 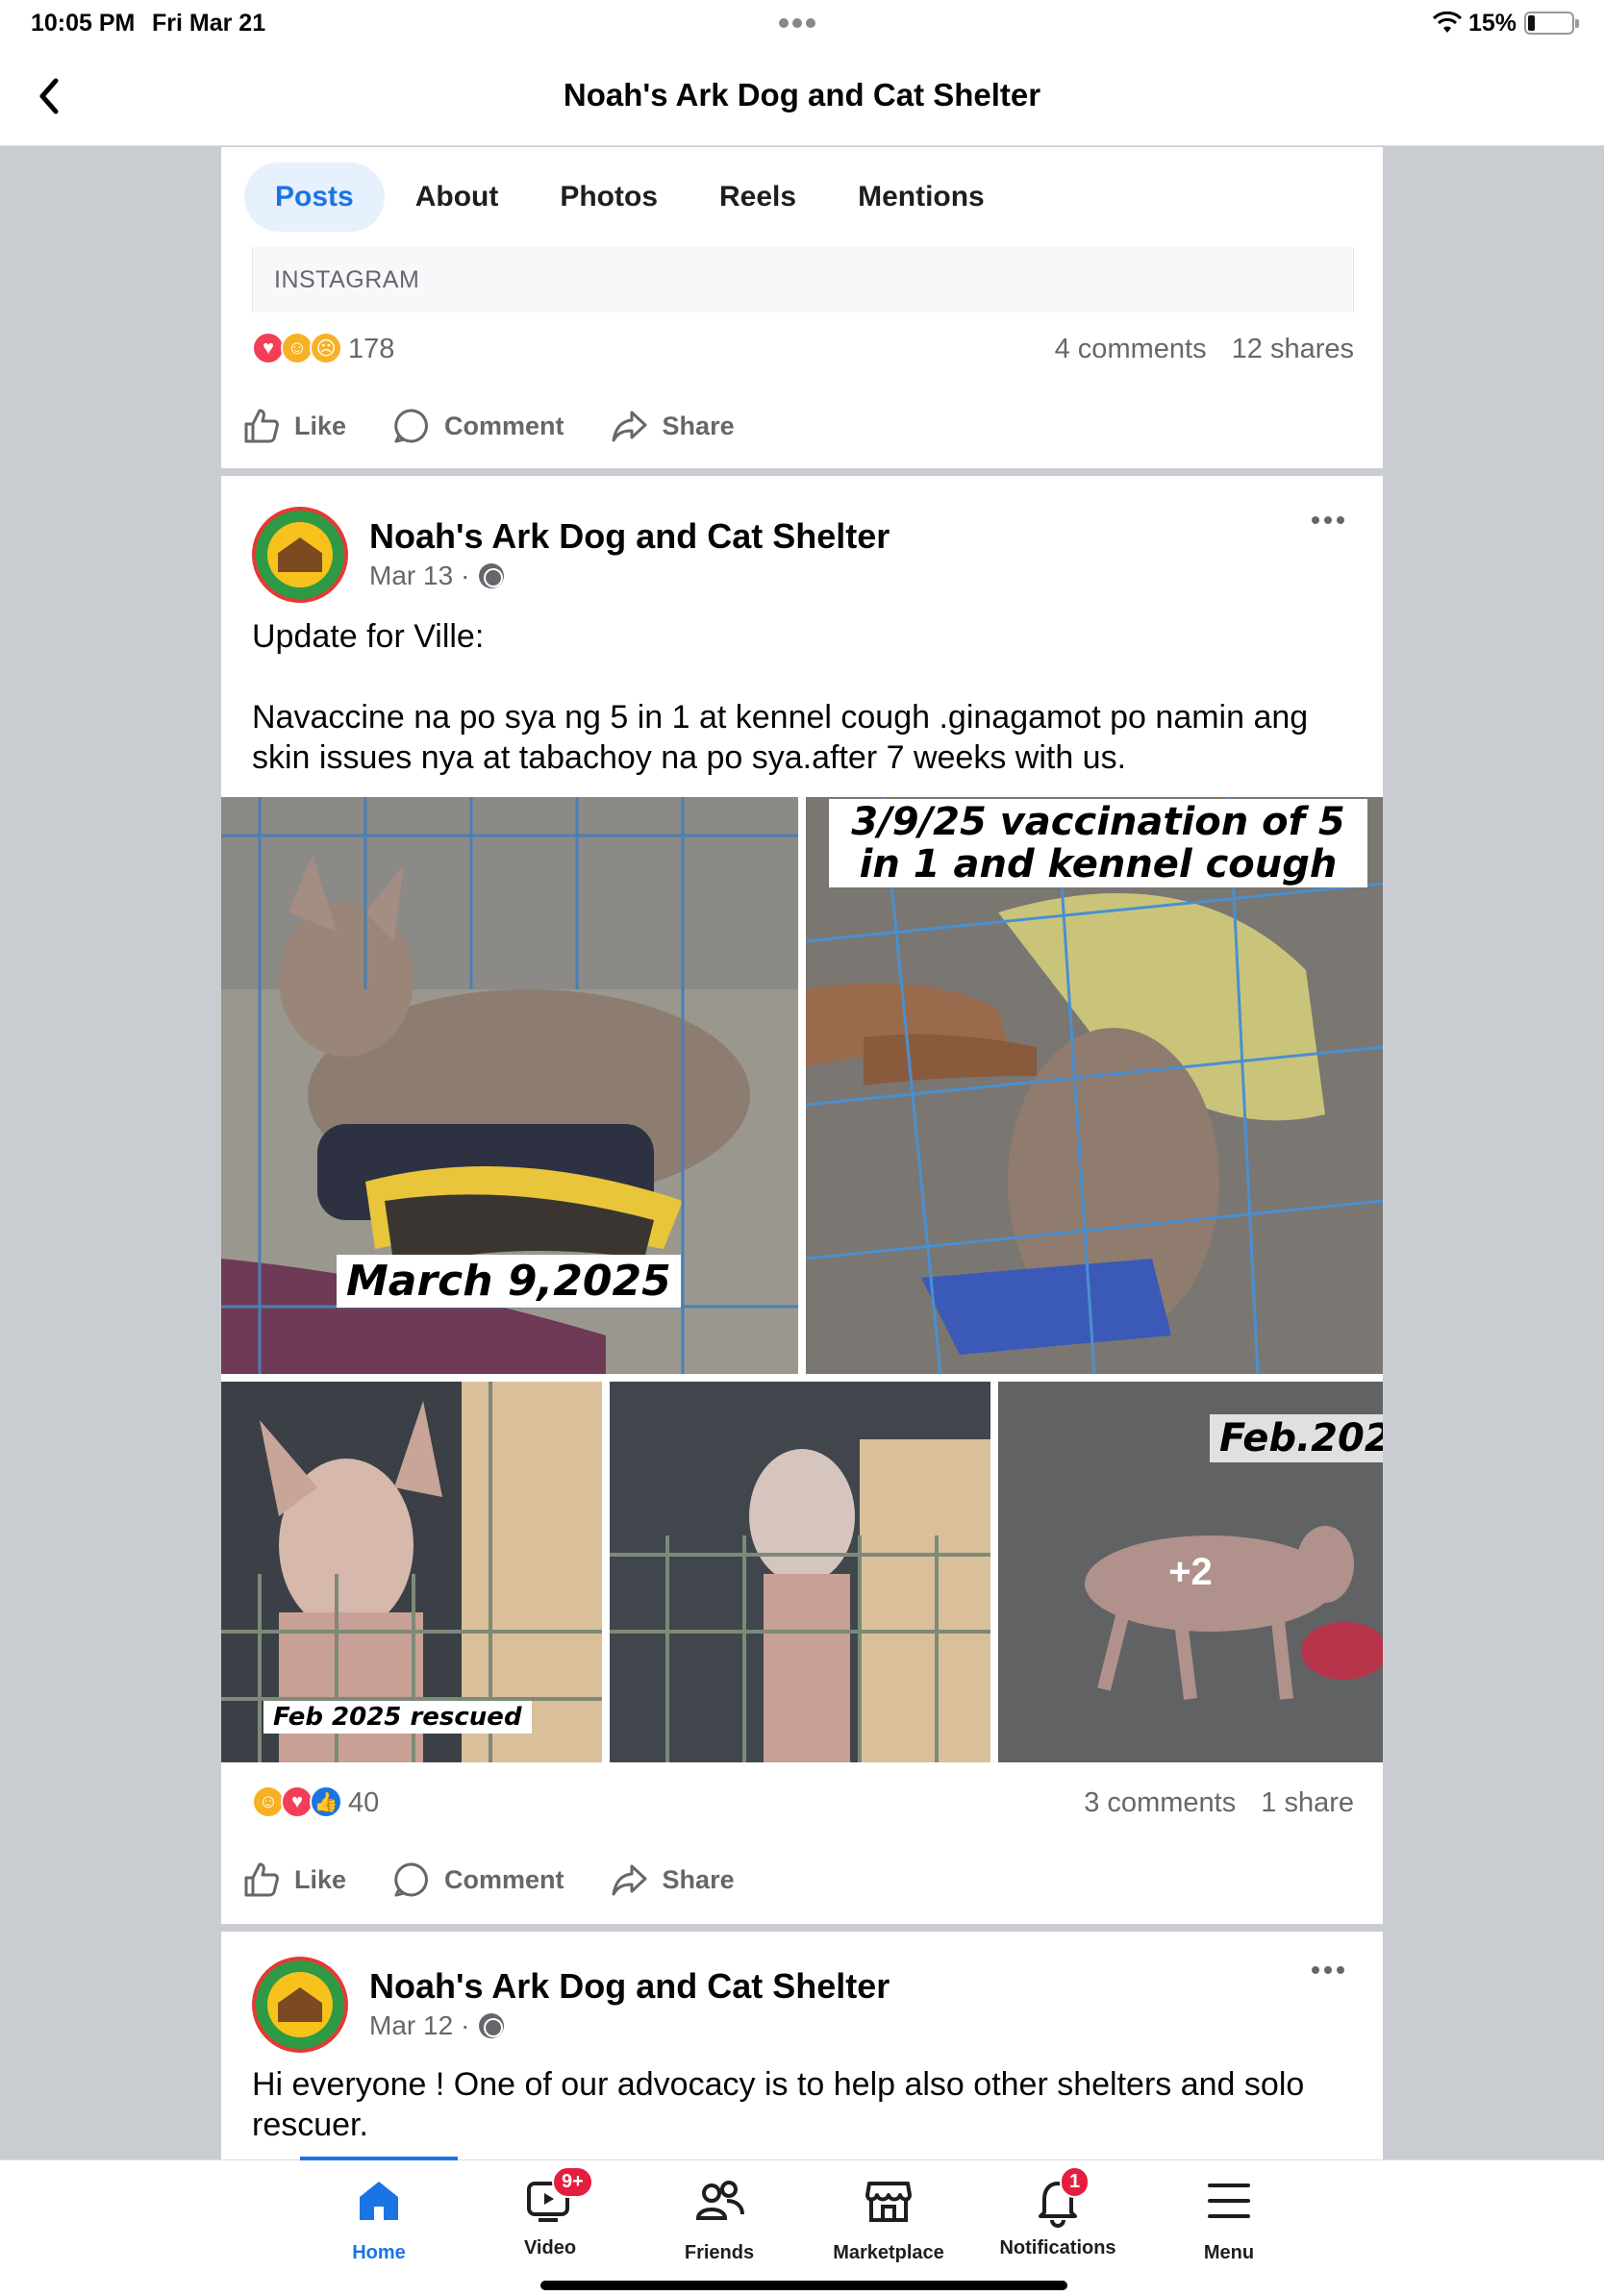 What do you see at coordinates (1293, 349) in the screenshot?
I see `shares-count: 12 shares` at bounding box center [1293, 349].